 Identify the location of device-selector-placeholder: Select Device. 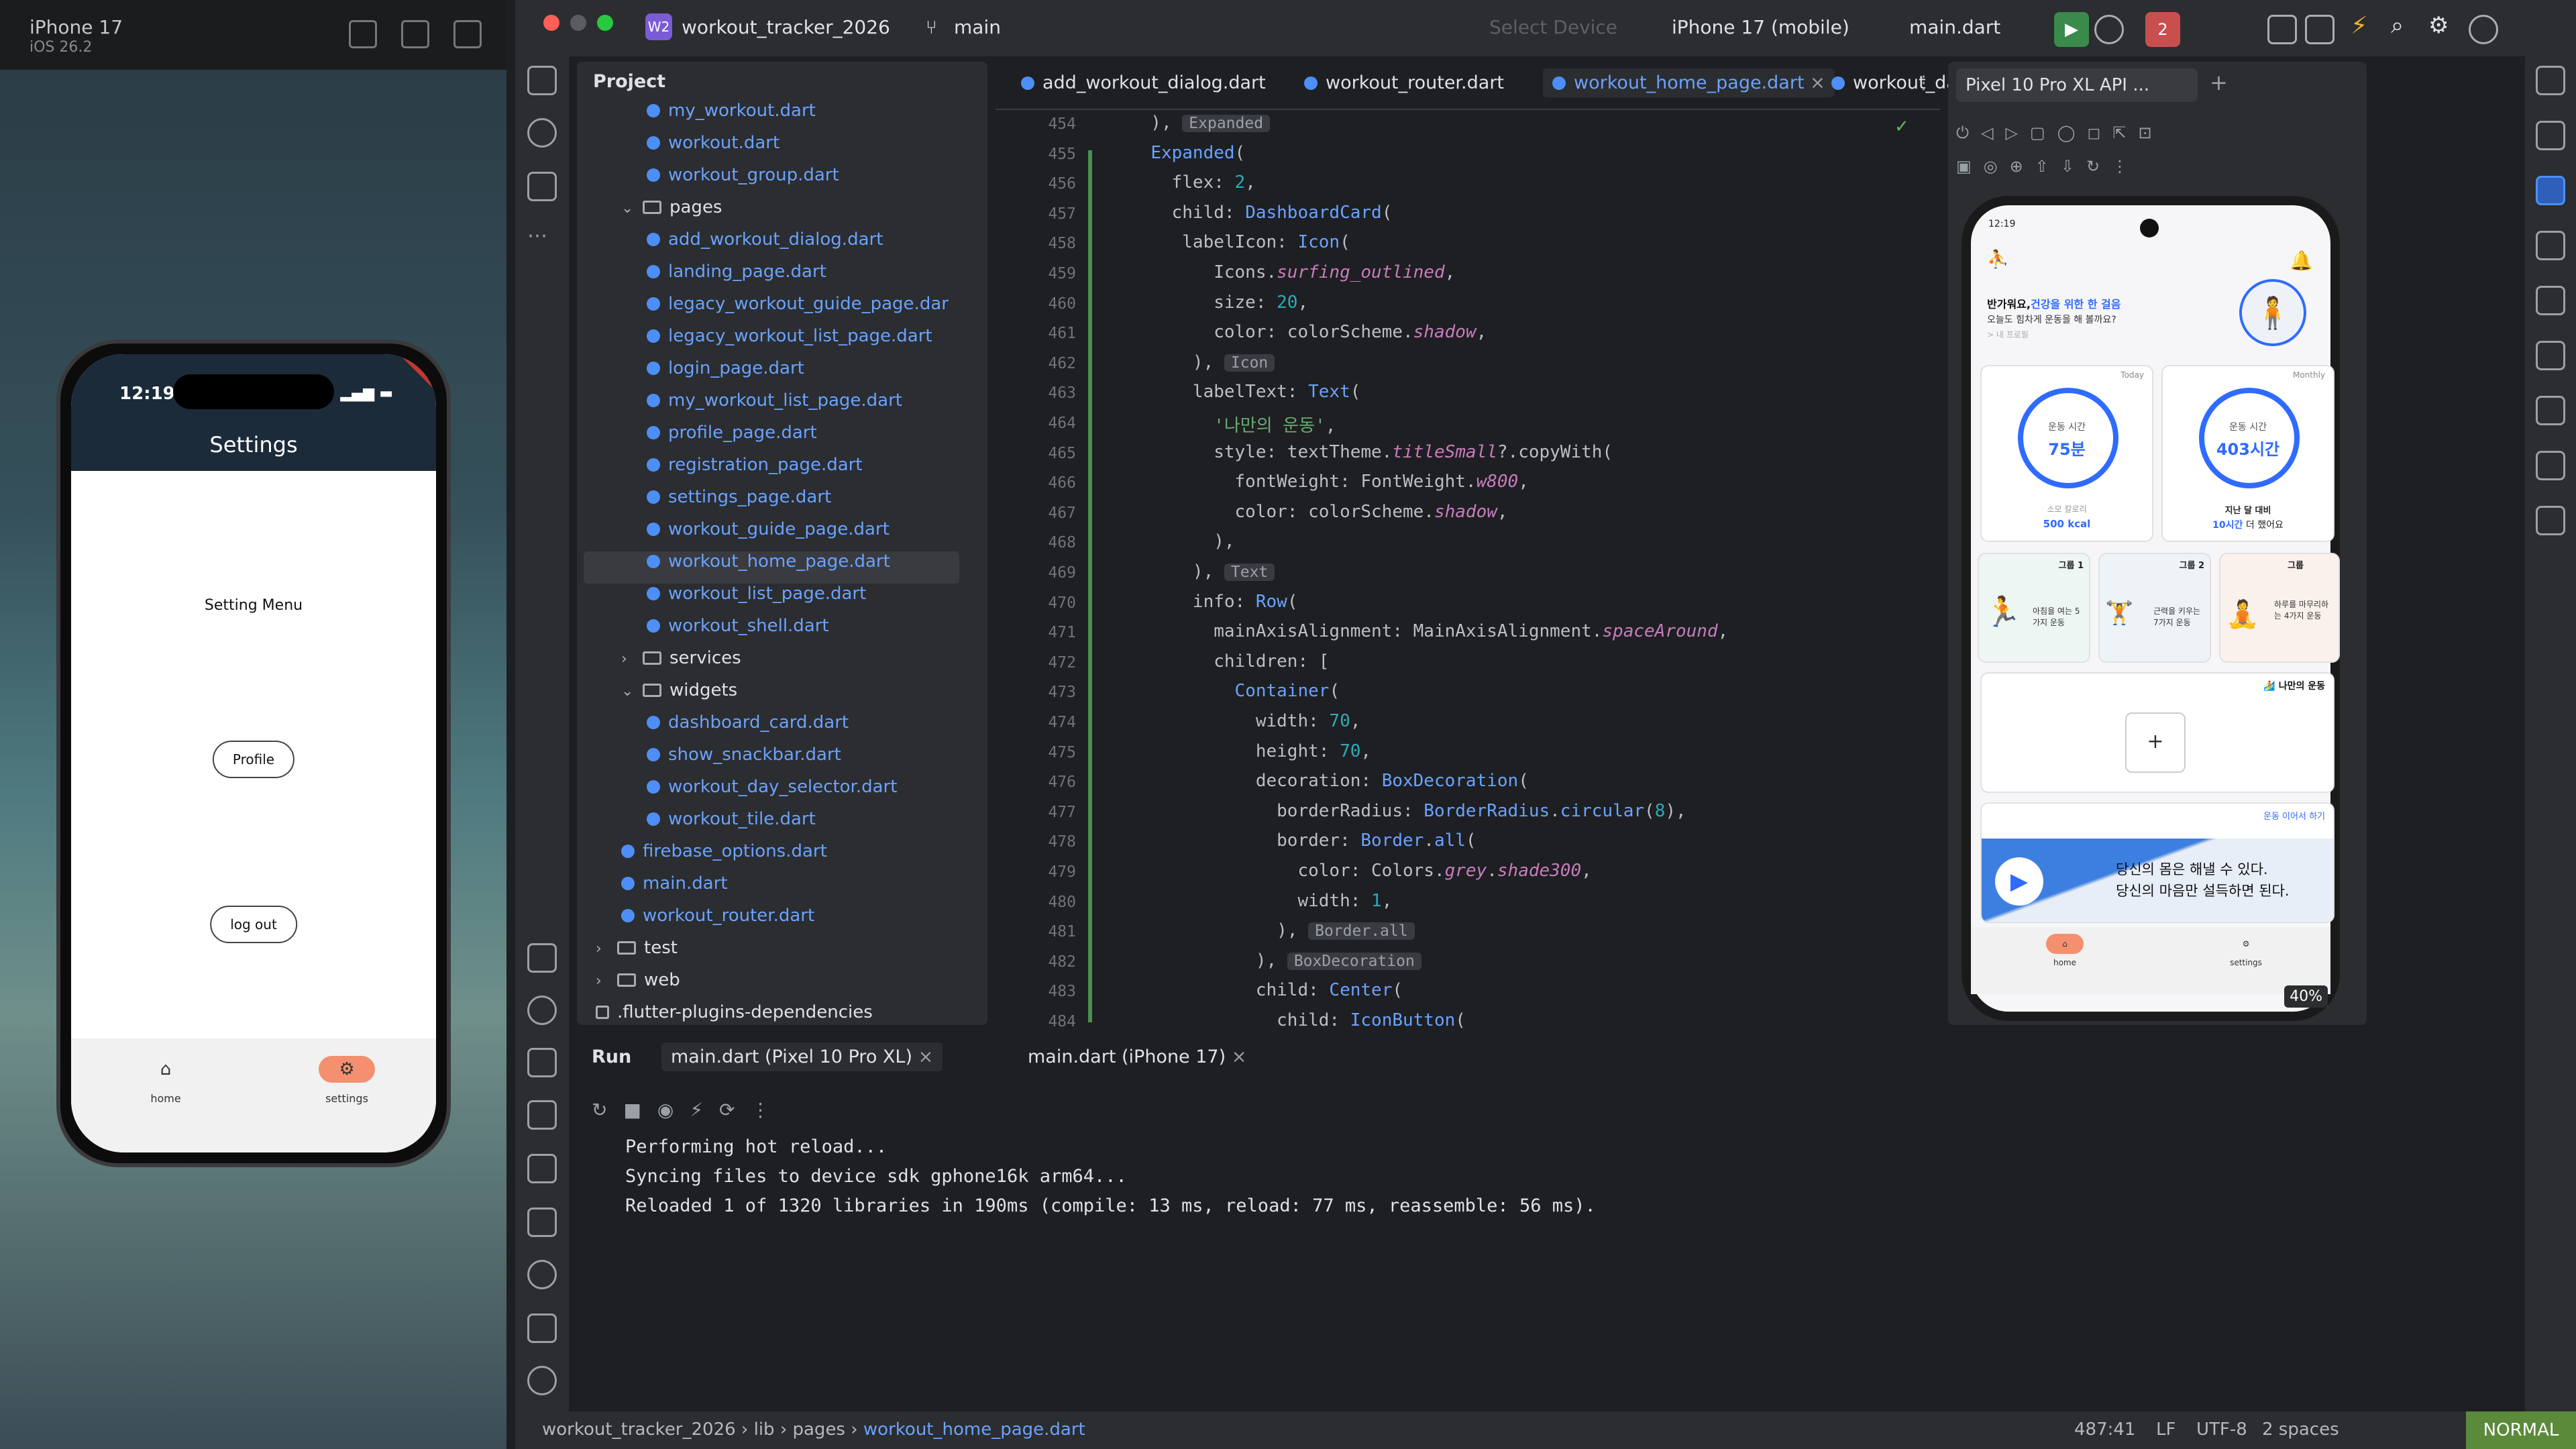
(1553, 27).